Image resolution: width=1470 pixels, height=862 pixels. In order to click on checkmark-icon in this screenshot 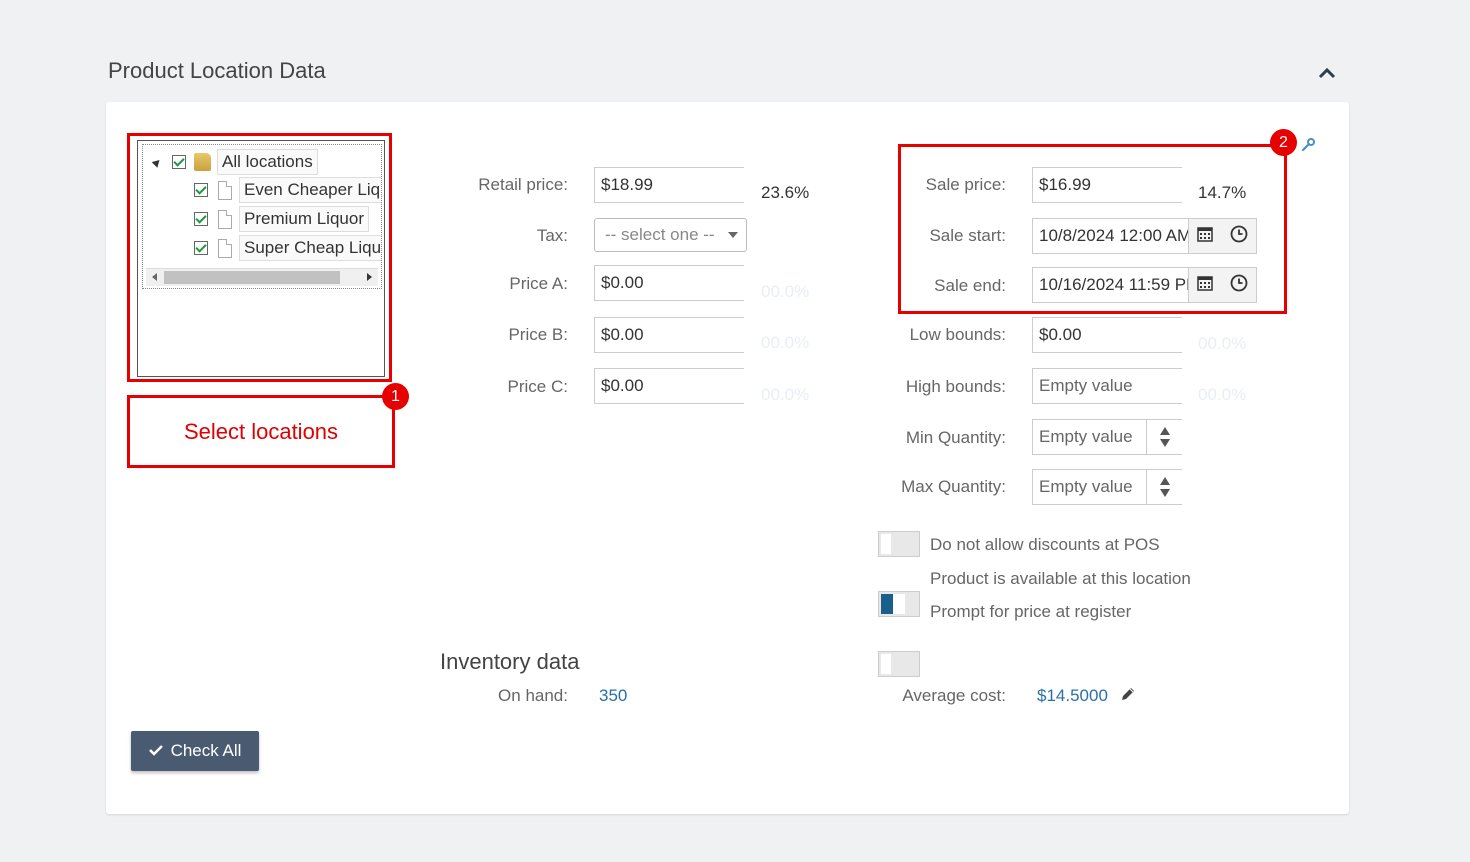, I will do `click(155, 751)`.